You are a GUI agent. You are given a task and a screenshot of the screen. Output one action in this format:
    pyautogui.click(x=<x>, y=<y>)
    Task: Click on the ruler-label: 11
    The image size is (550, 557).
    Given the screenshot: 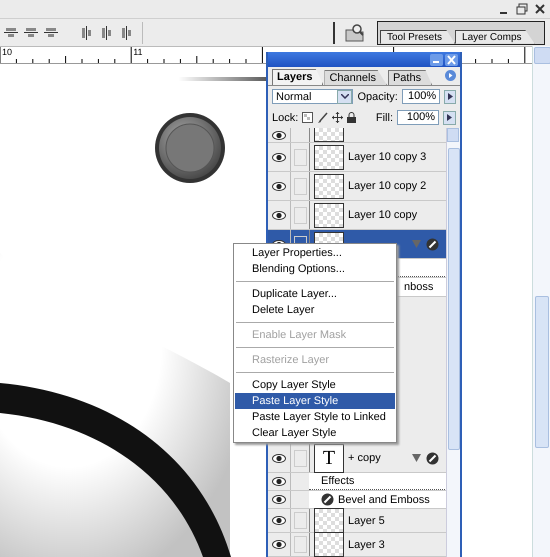 What is the action you would take?
    pyautogui.click(x=138, y=52)
    